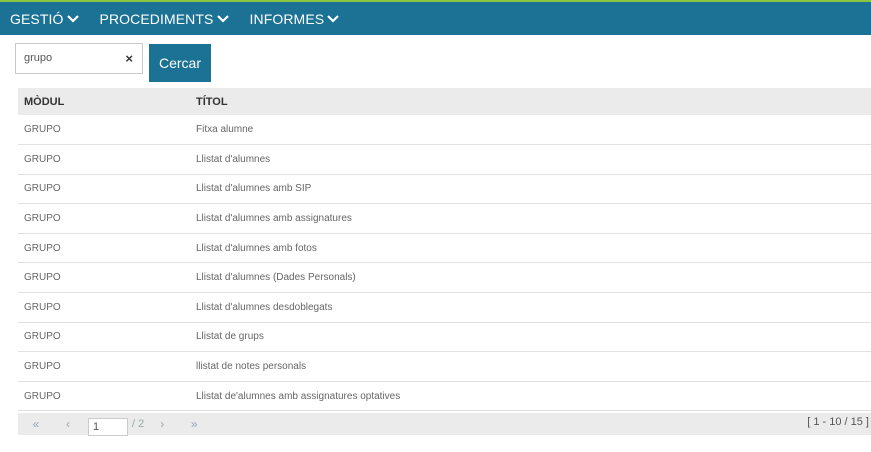  Describe the element at coordinates (444, 425) in the screenshot. I see `pagination-bar: « ‹ / 2 › » [ 1 - 10 / 15 ]` at that location.